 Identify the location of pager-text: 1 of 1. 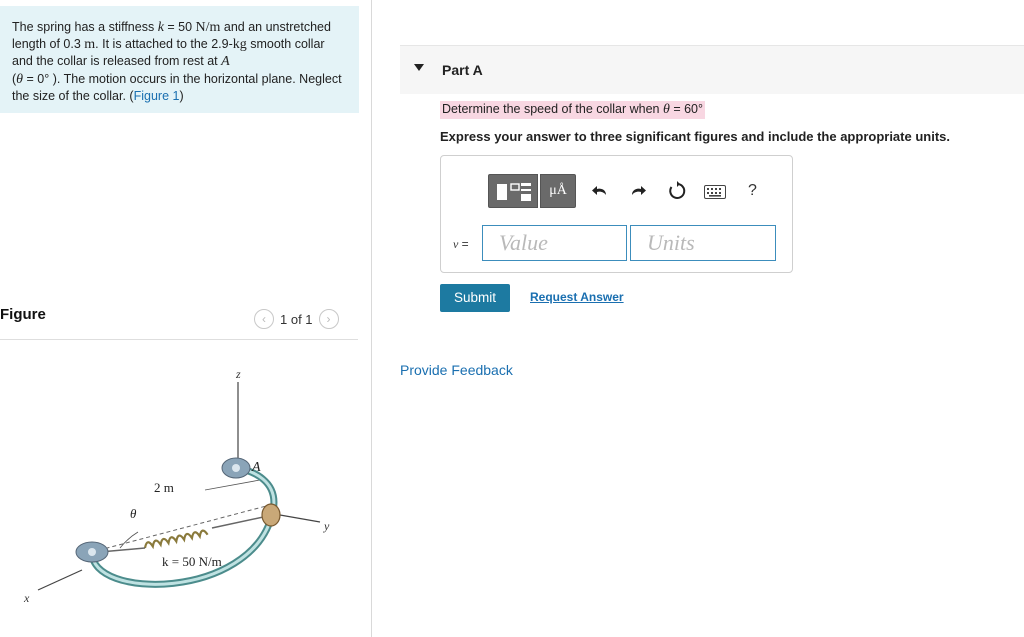
(296, 319).